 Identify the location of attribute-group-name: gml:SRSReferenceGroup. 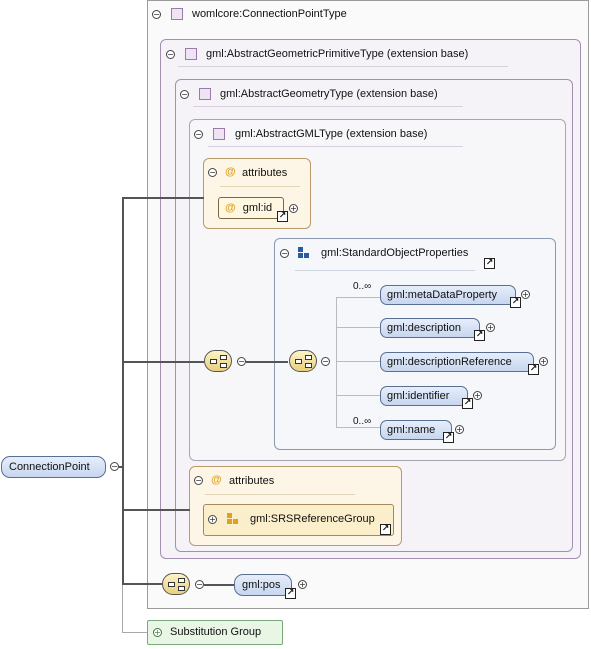
(312, 519).